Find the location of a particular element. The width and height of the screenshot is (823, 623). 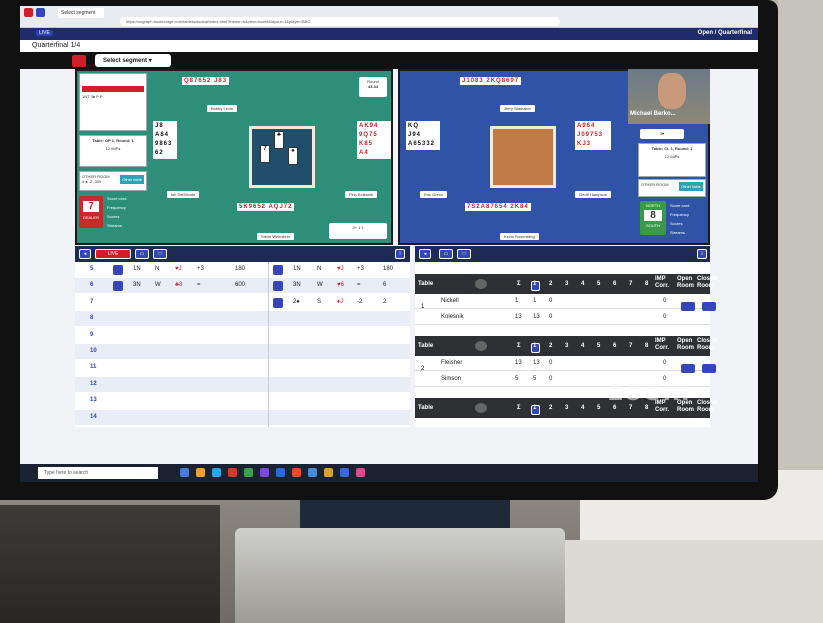

board-row: 13 is located at coordinates (242, 400).